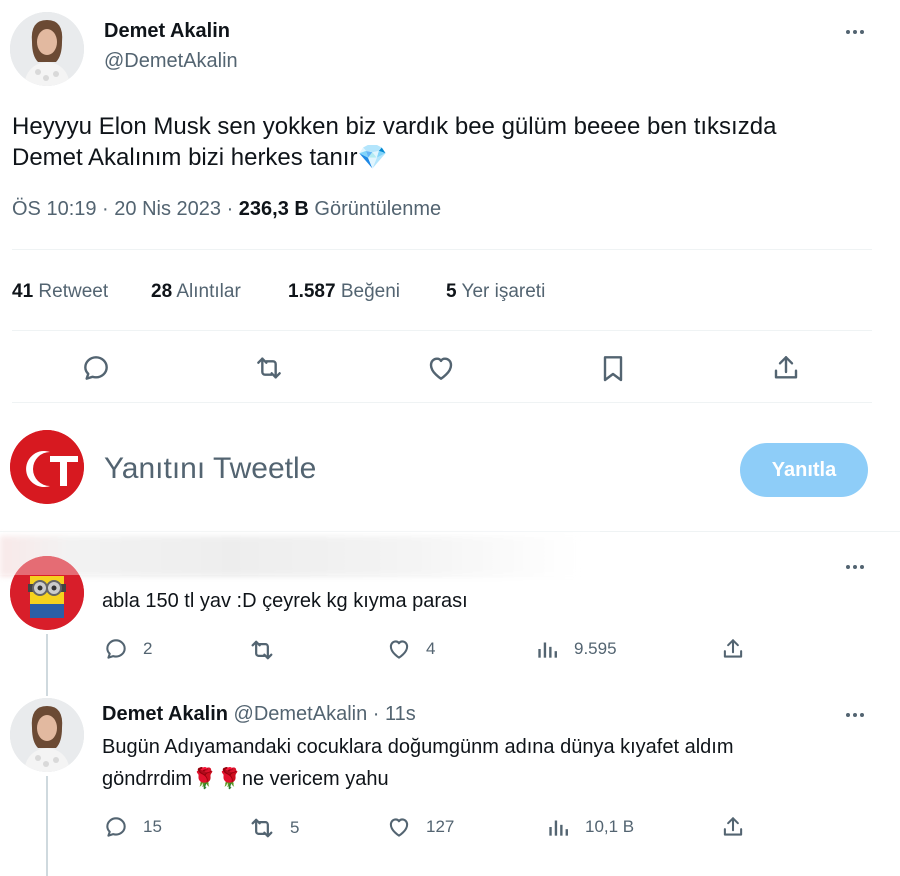 This screenshot has width=900, height=876. Describe the element at coordinates (855, 715) in the screenshot. I see `reply-2-more-icon` at that location.